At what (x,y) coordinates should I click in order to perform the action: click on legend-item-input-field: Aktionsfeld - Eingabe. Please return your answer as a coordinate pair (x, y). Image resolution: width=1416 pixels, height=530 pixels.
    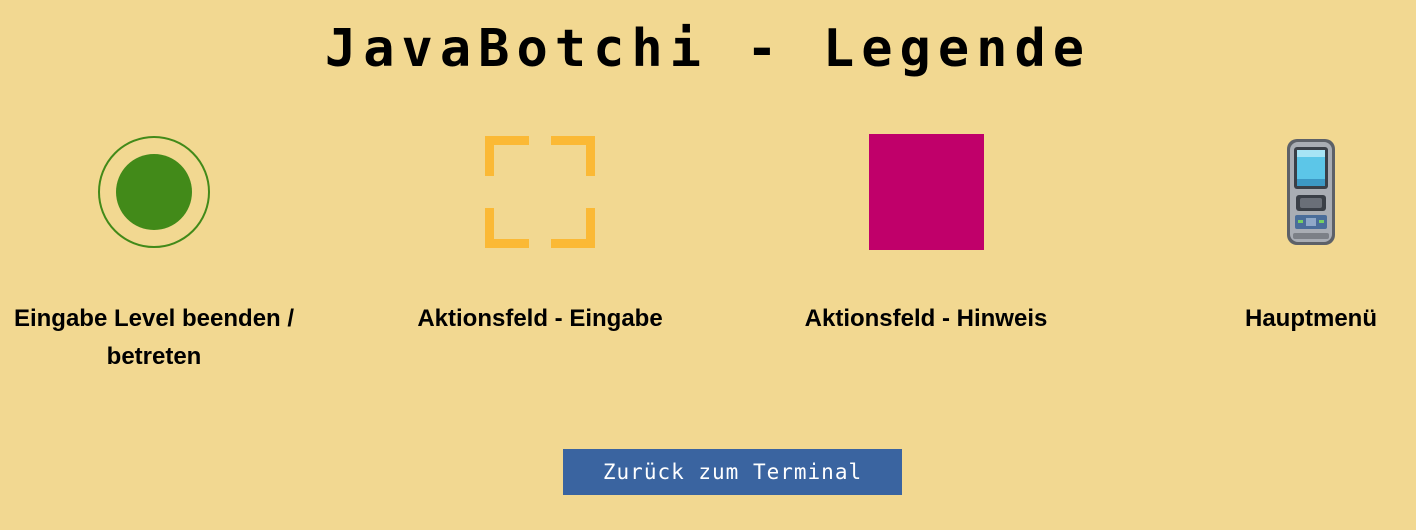
    Looking at the image, I should click on (540, 234).